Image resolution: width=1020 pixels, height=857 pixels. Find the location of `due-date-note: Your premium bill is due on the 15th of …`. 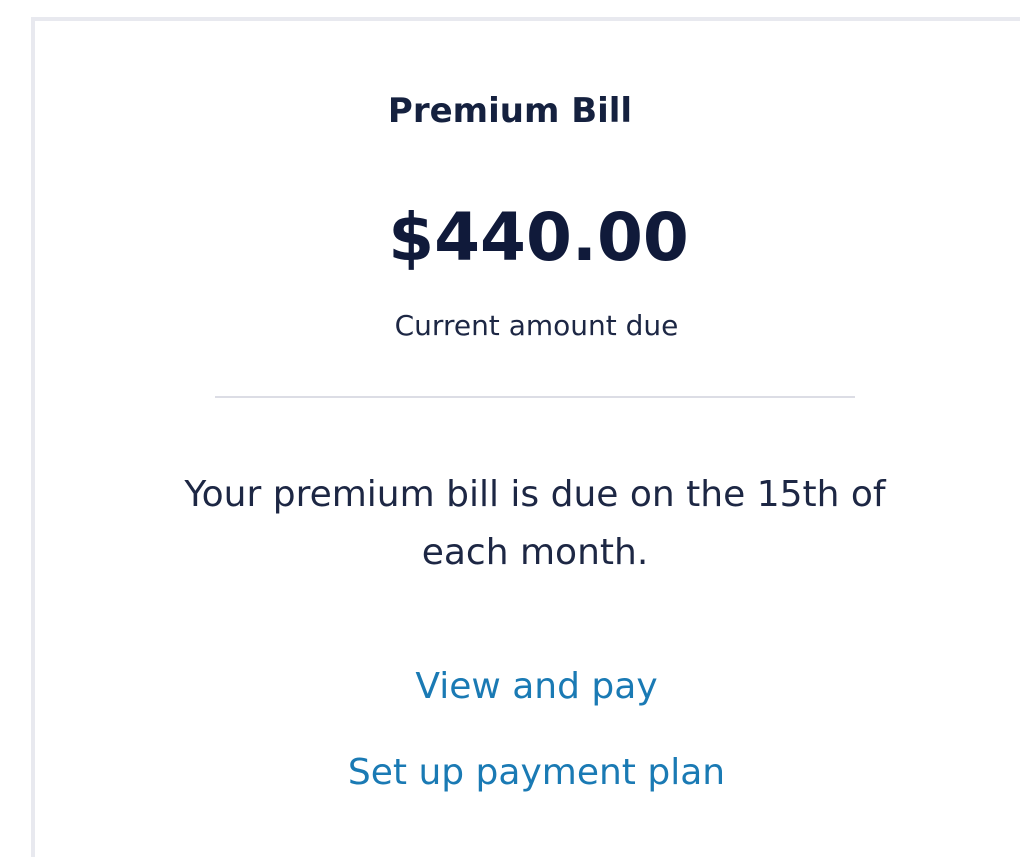

due-date-note: Your premium bill is due on the 15th of … is located at coordinates (535, 523).